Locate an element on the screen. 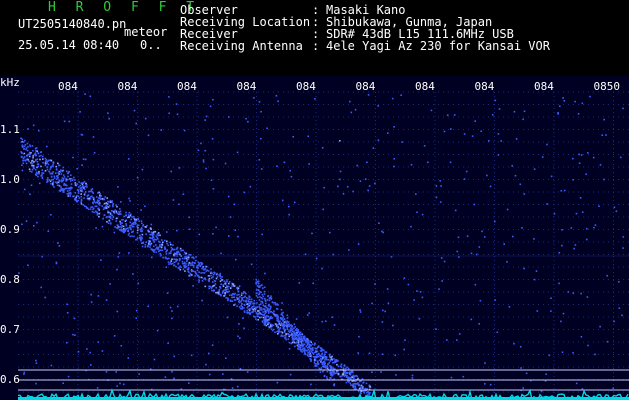 The width and height of the screenshot is (629, 400). x-tick-label: 0850 is located at coordinates (607, 86).